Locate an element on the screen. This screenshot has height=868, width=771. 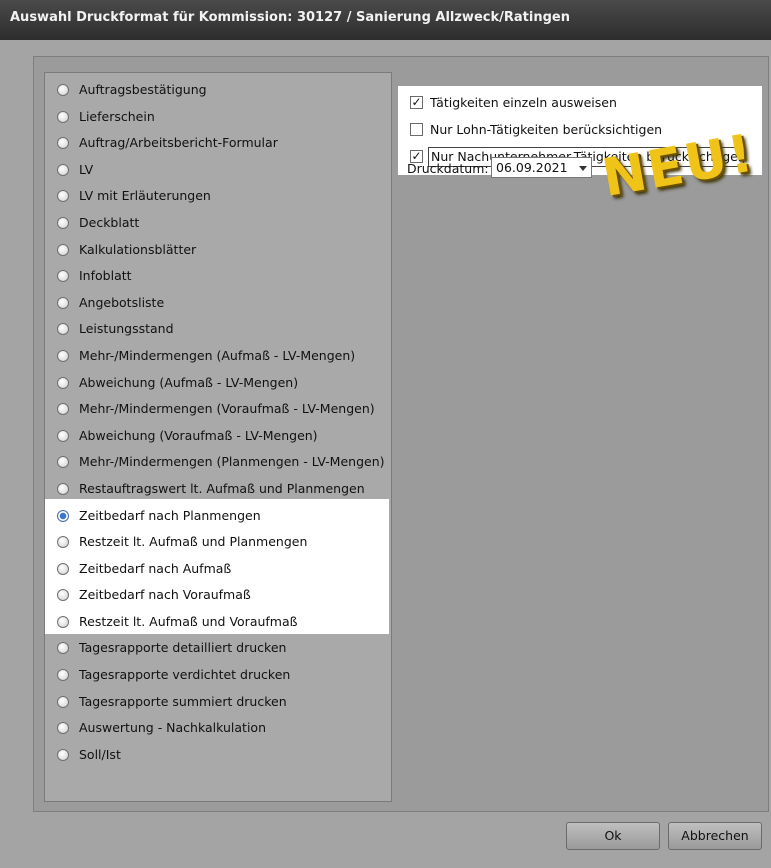
print-format-label: Abweichung (Voraufmaß - LV-Mengen) is located at coordinates (198, 435).